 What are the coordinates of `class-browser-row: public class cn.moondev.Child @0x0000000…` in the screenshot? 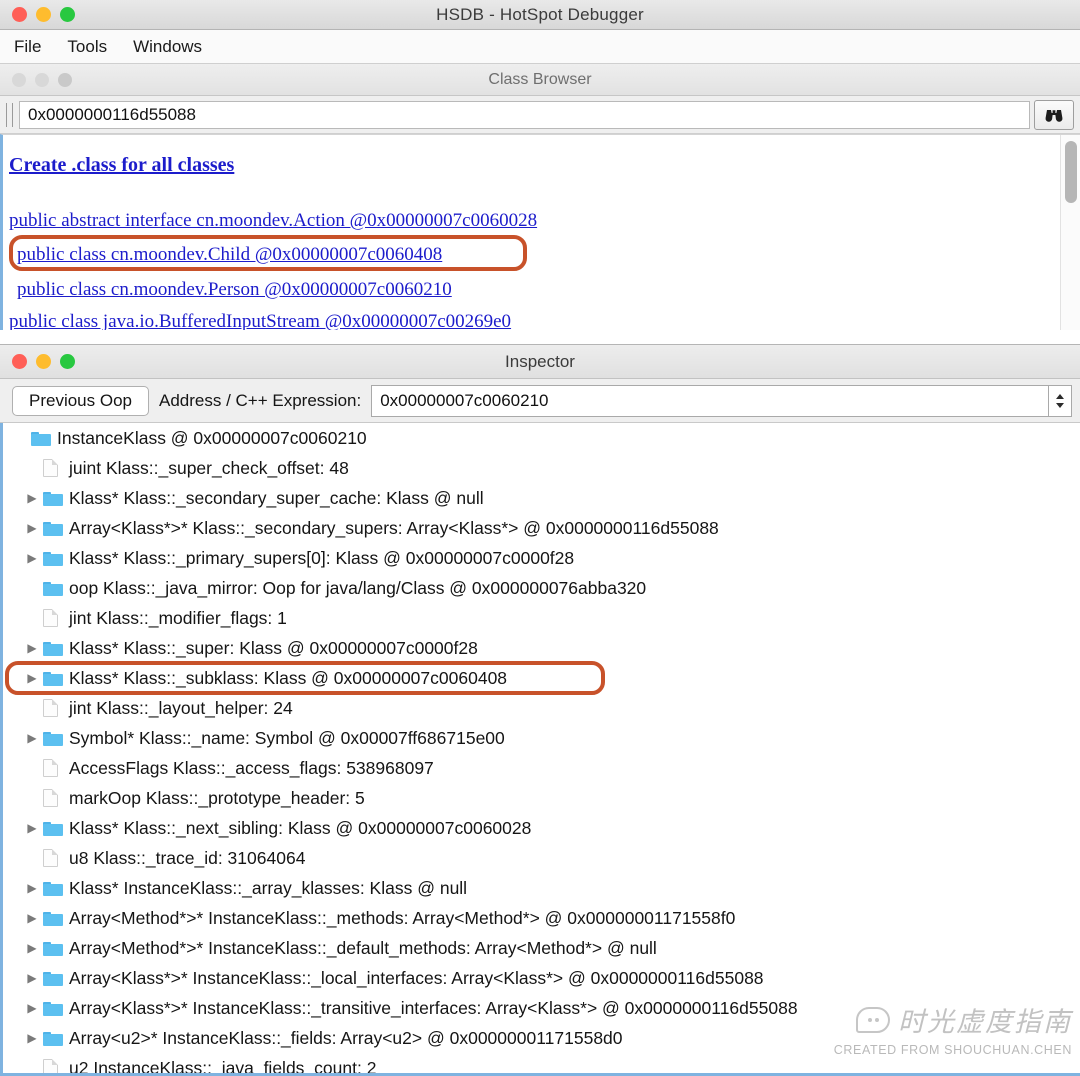 It's located at (544, 254).